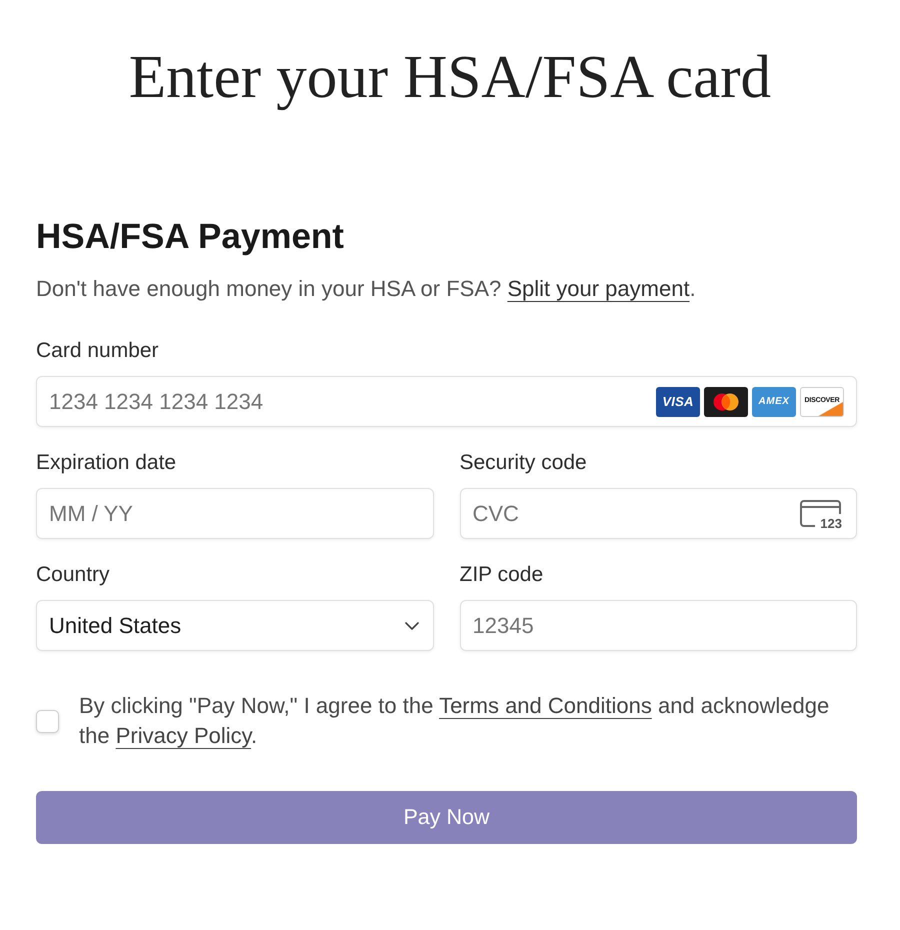 The width and height of the screenshot is (900, 930). I want to click on chevron-down-icon, so click(411, 626).